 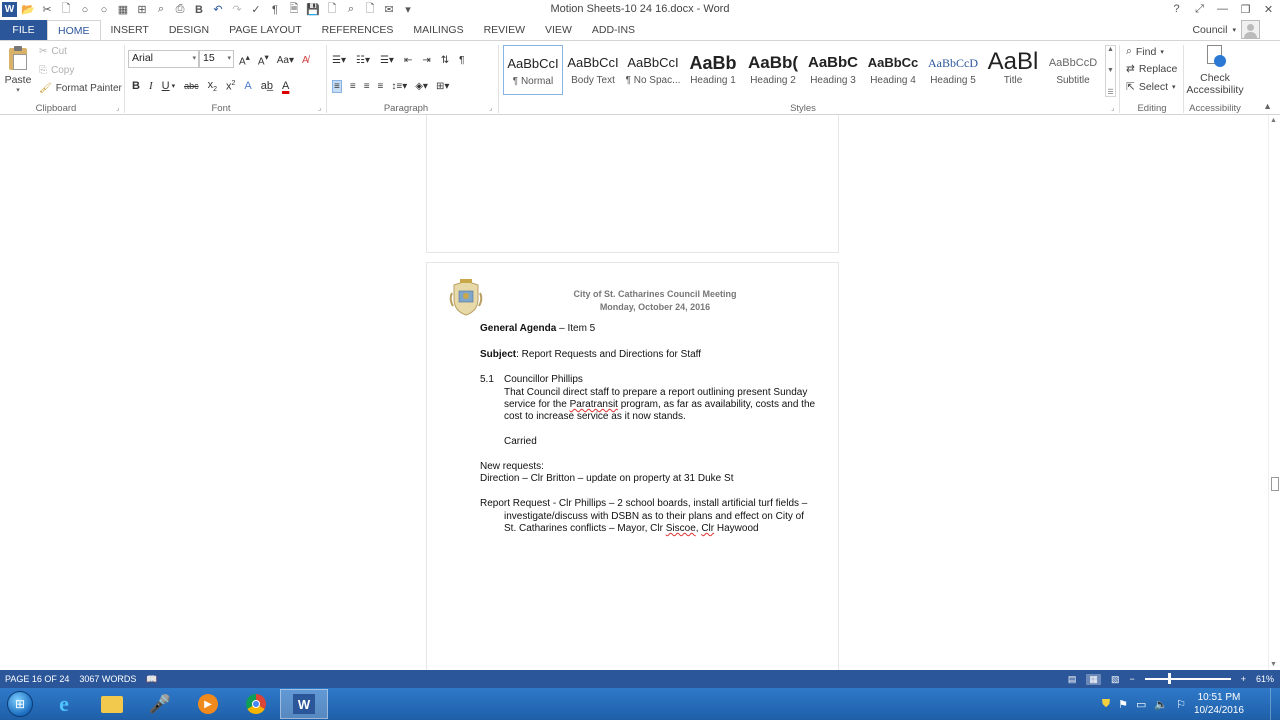 I want to click on style-title: AaBl Title, so click(x=1013, y=70).